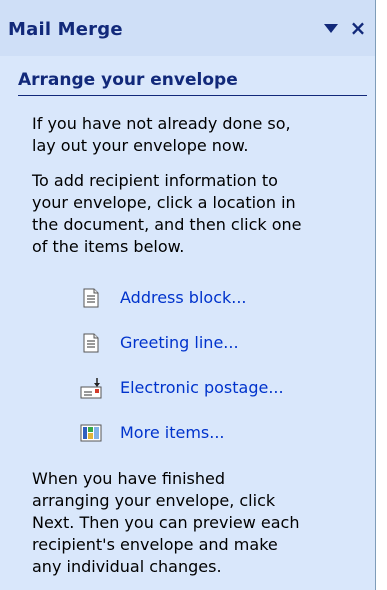 The image size is (387, 590). Describe the element at coordinates (155, 544) in the screenshot. I see `finish-line: recipient's envelope and make` at that location.